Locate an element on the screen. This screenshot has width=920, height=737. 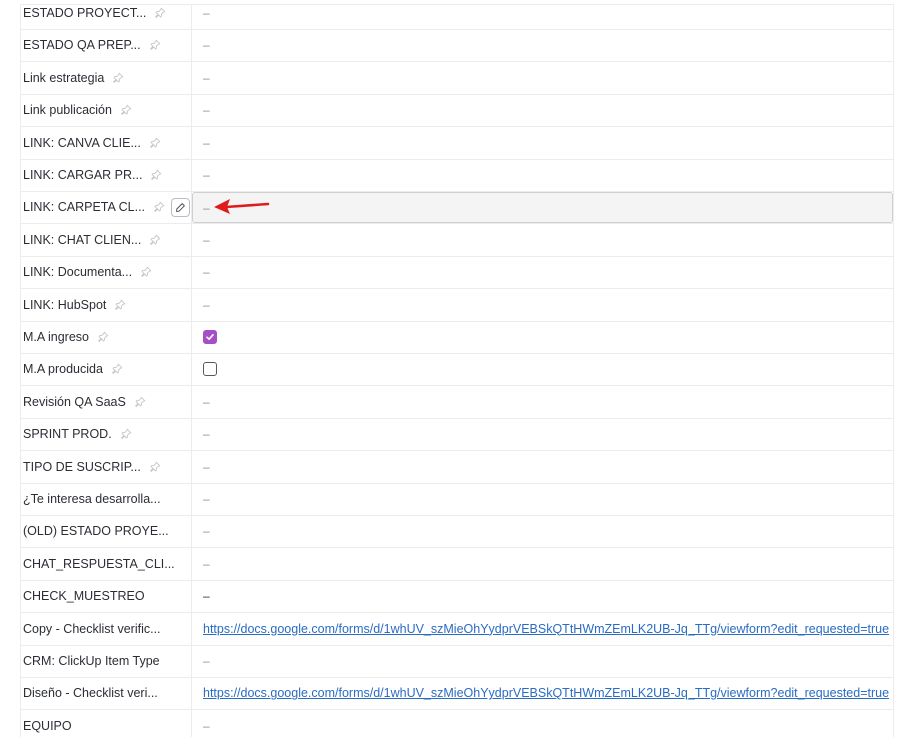
field-row: Link publicación – is located at coordinates (457, 111).